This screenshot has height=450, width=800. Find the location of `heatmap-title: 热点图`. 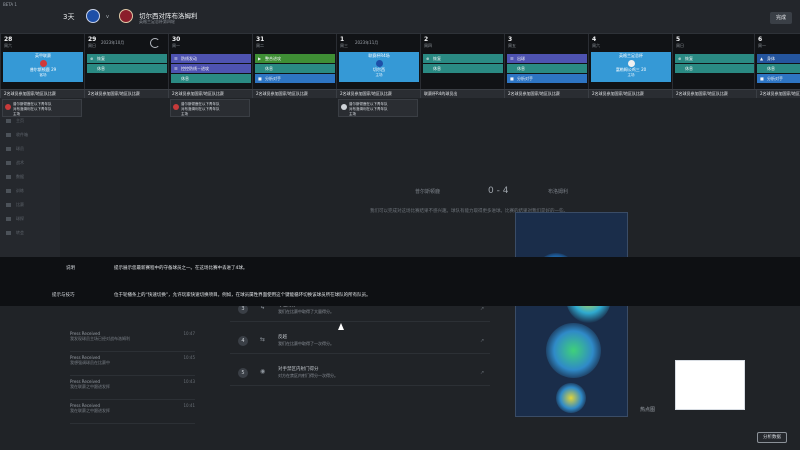

heatmap-title: 热点图 is located at coordinates (648, 410).